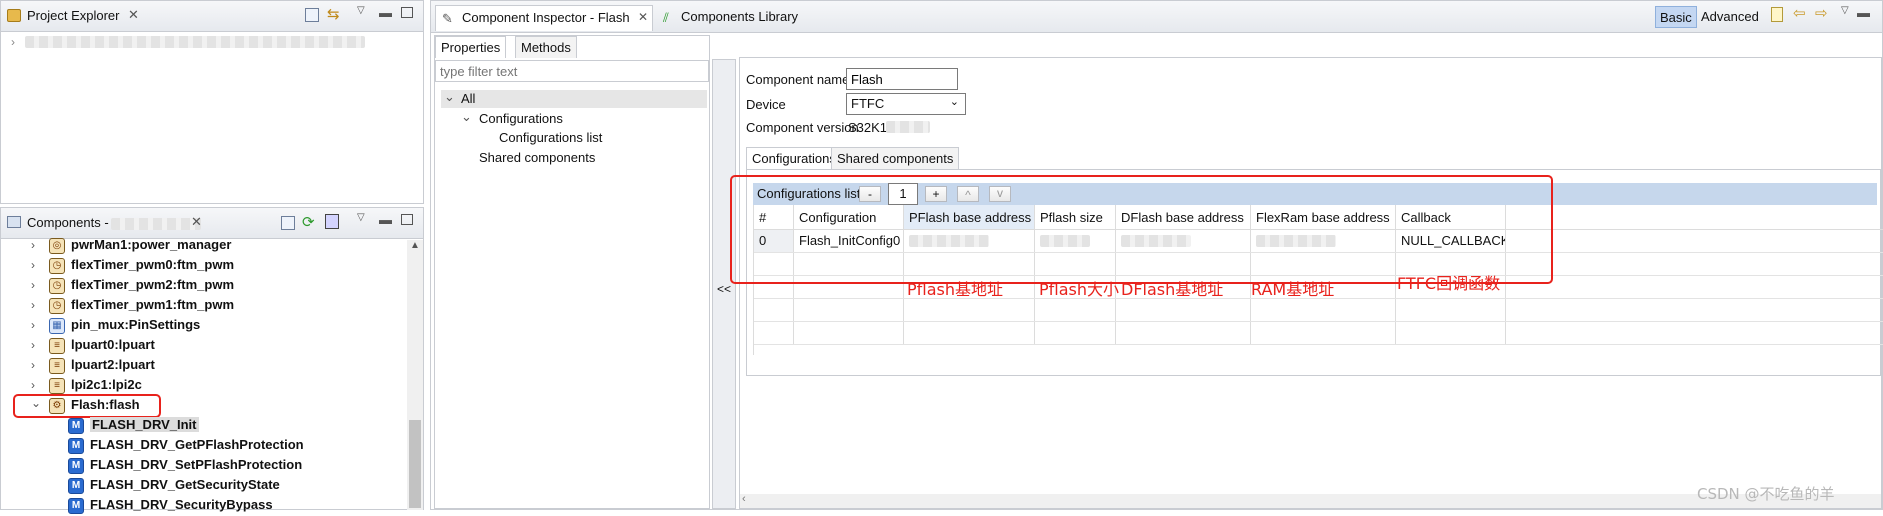 The height and width of the screenshot is (516, 1883). What do you see at coordinates (561, 118) in the screenshot?
I see `tree-node-configurations: ⌄ Configurations` at bounding box center [561, 118].